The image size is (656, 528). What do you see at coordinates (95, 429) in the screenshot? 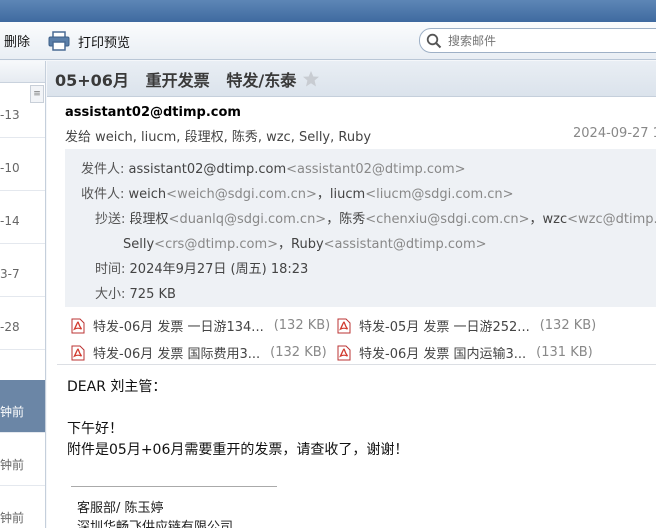
I see `body-line: 下午好！` at bounding box center [95, 429].